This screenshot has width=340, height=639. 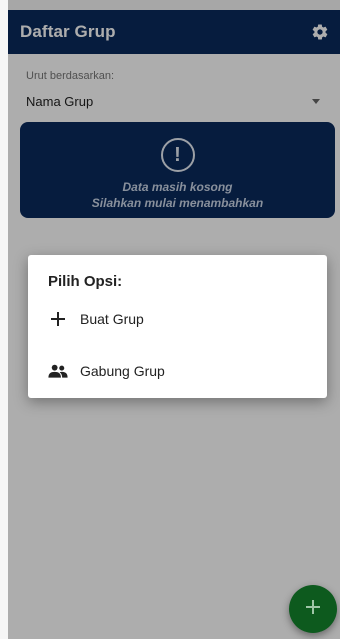 What do you see at coordinates (122, 371) in the screenshot?
I see `option-label: Gabung Grup` at bounding box center [122, 371].